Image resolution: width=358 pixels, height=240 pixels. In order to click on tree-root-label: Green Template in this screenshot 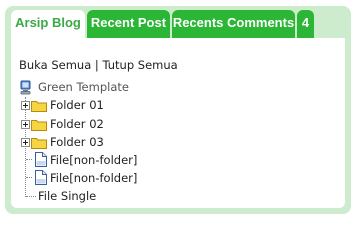, I will do `click(83, 87)`.